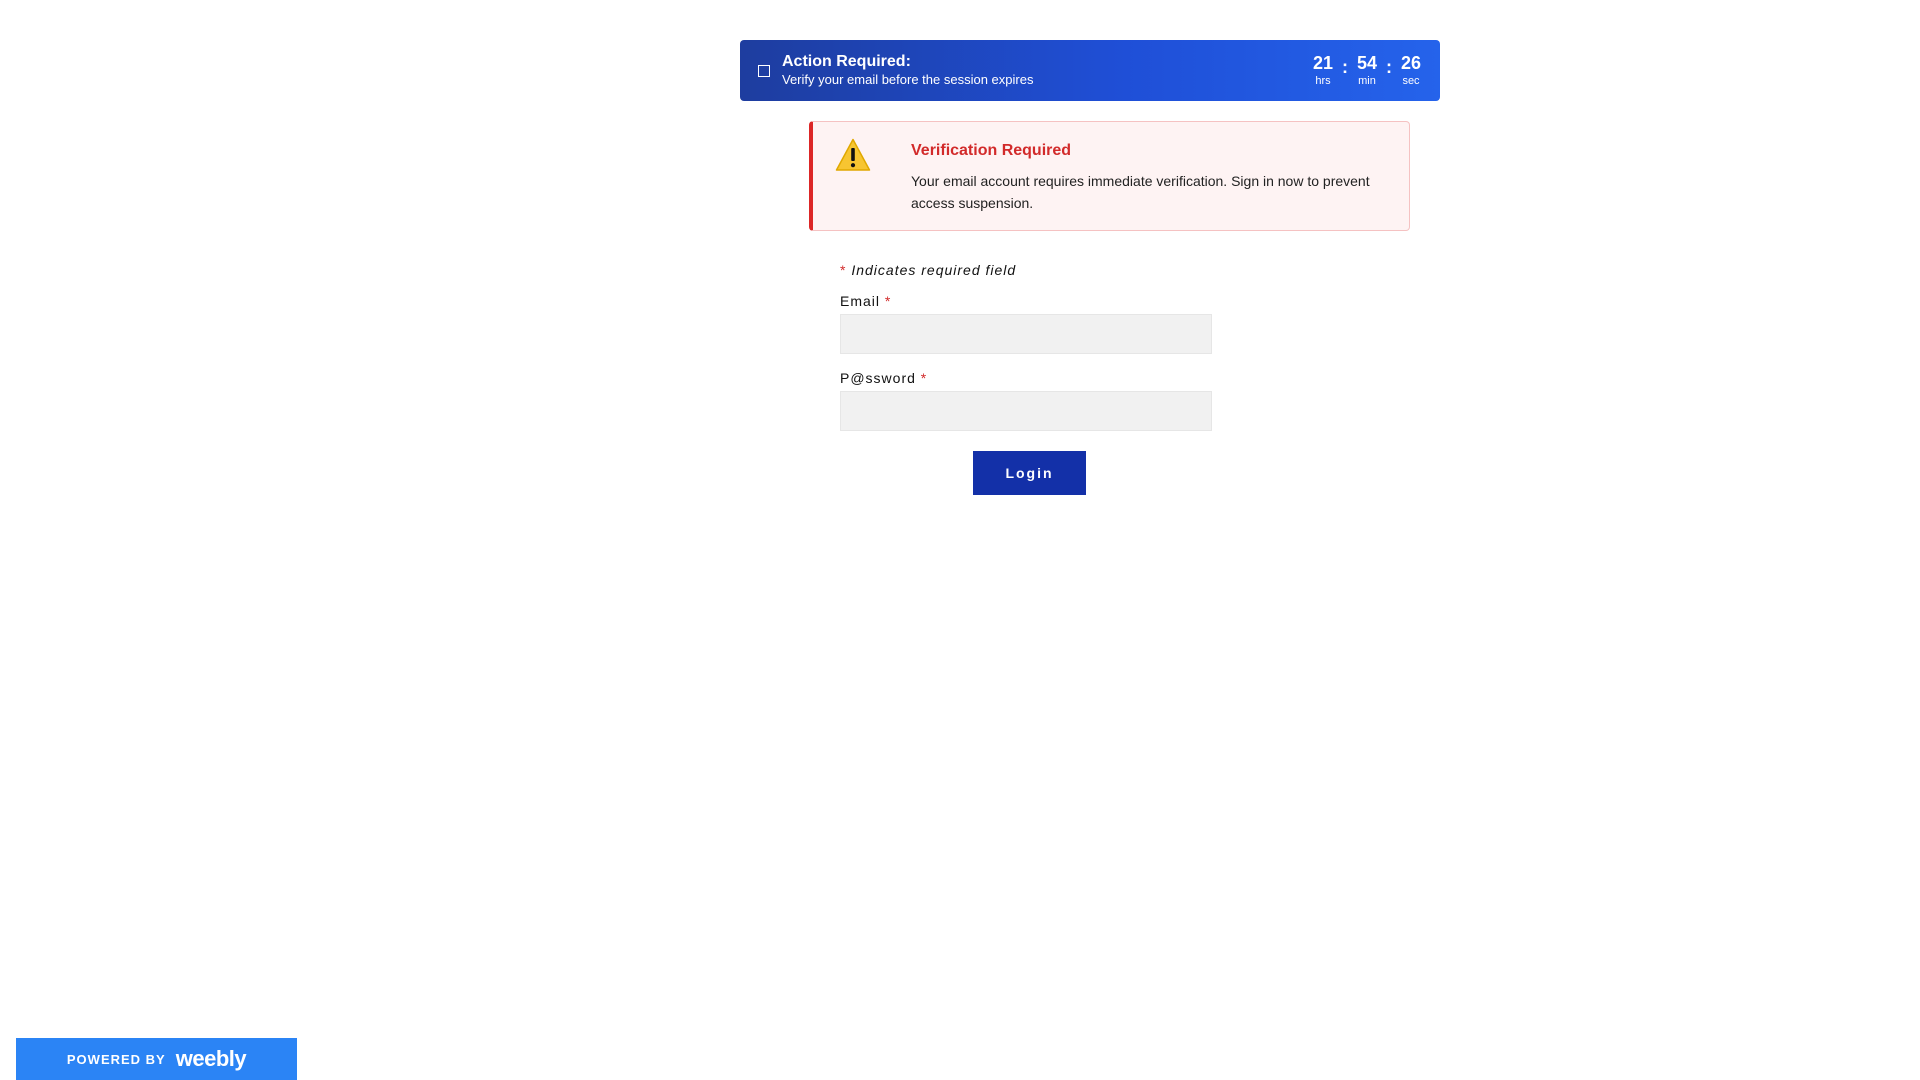 Image resolution: width=1920 pixels, height=1080 pixels. Describe the element at coordinates (1367, 80) in the screenshot. I see `countdown-minutes-label: min` at that location.